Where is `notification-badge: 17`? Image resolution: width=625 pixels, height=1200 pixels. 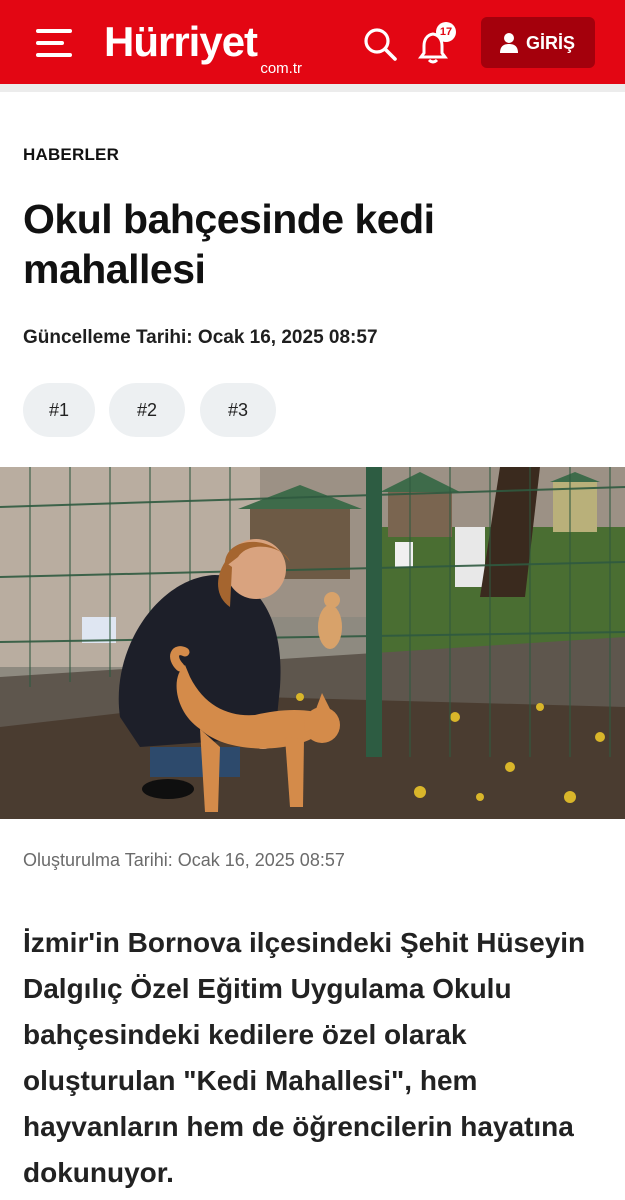 notification-badge: 17 is located at coordinates (446, 32).